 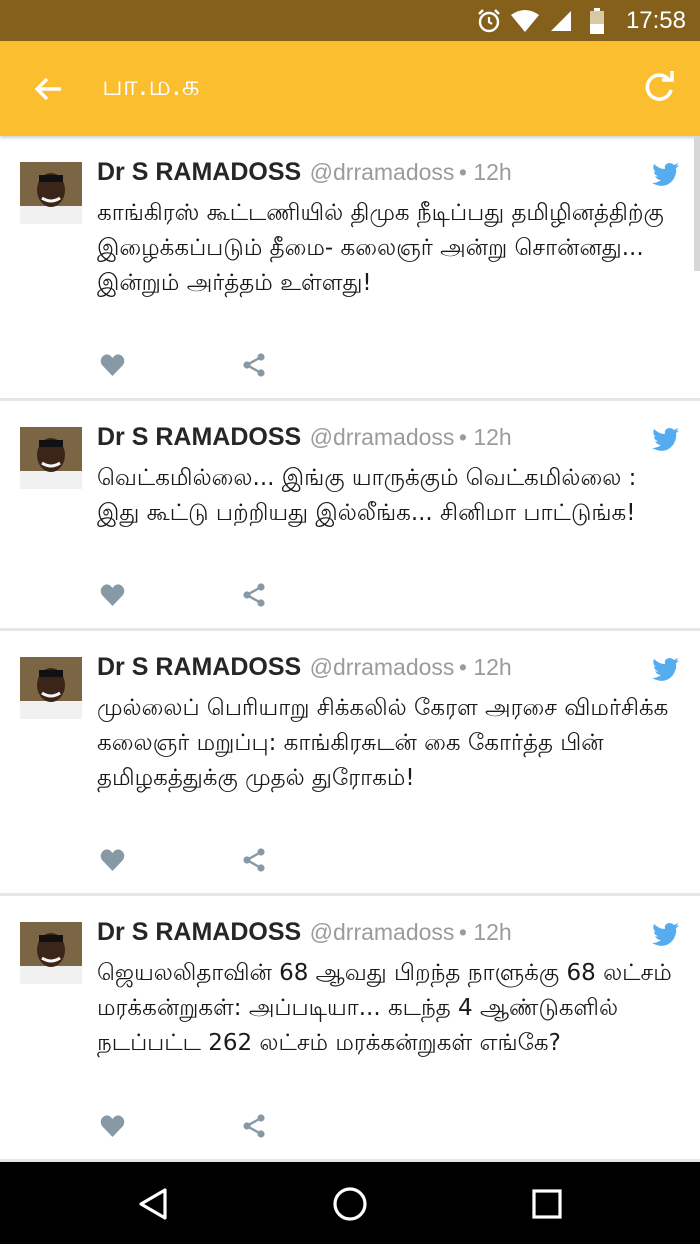 What do you see at coordinates (489, 21) in the screenshot?
I see `alarm-icon` at bounding box center [489, 21].